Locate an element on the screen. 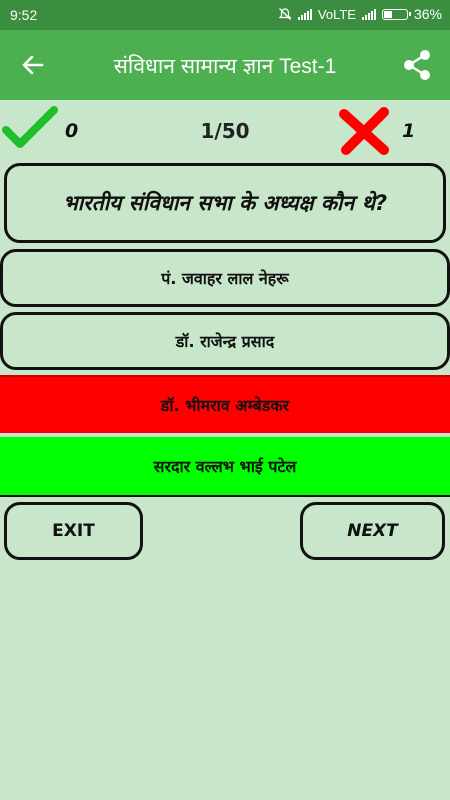 This screenshot has height=800, width=450. battery-fill is located at coordinates (387, 14).